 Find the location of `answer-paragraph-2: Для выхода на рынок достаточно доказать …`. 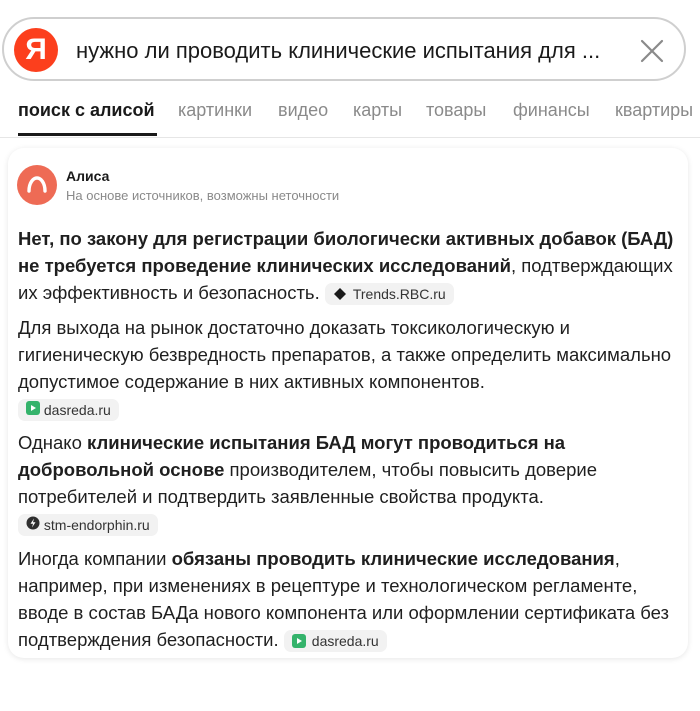

answer-paragraph-2: Для выхода на рынок достаточно доказать … is located at coordinates (348, 367).